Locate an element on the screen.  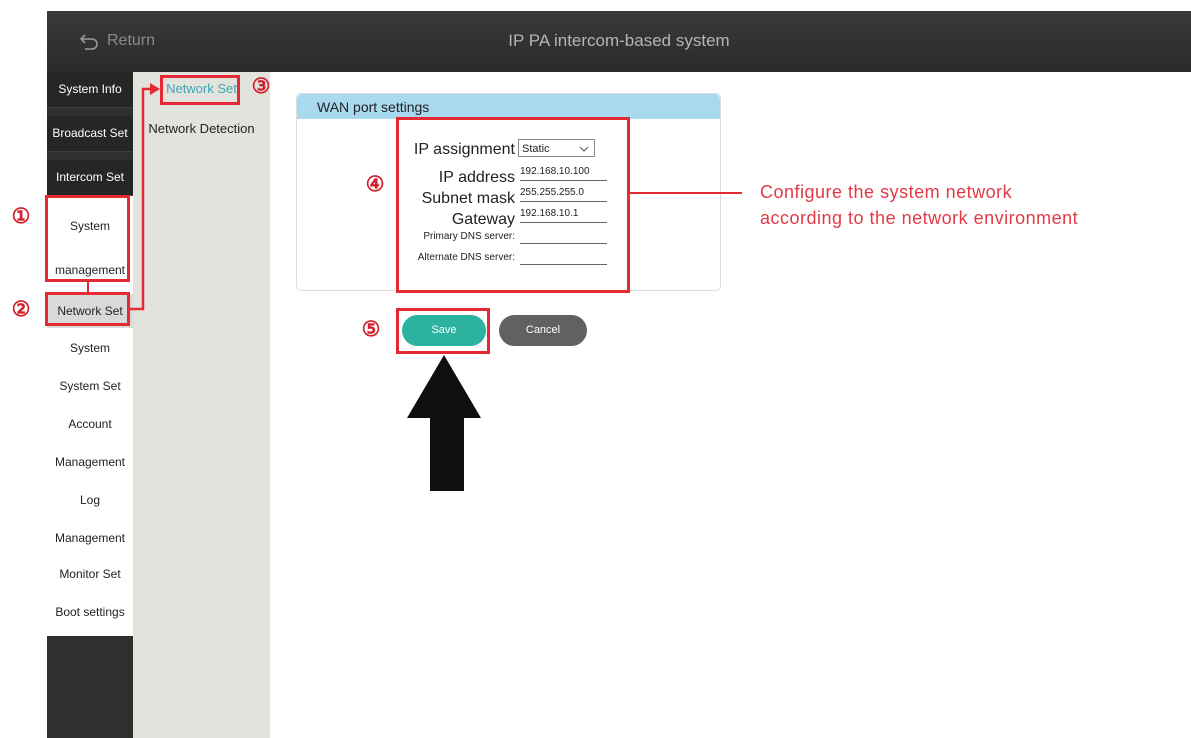
step-5-marker: ⑤ is located at coordinates (371, 329).